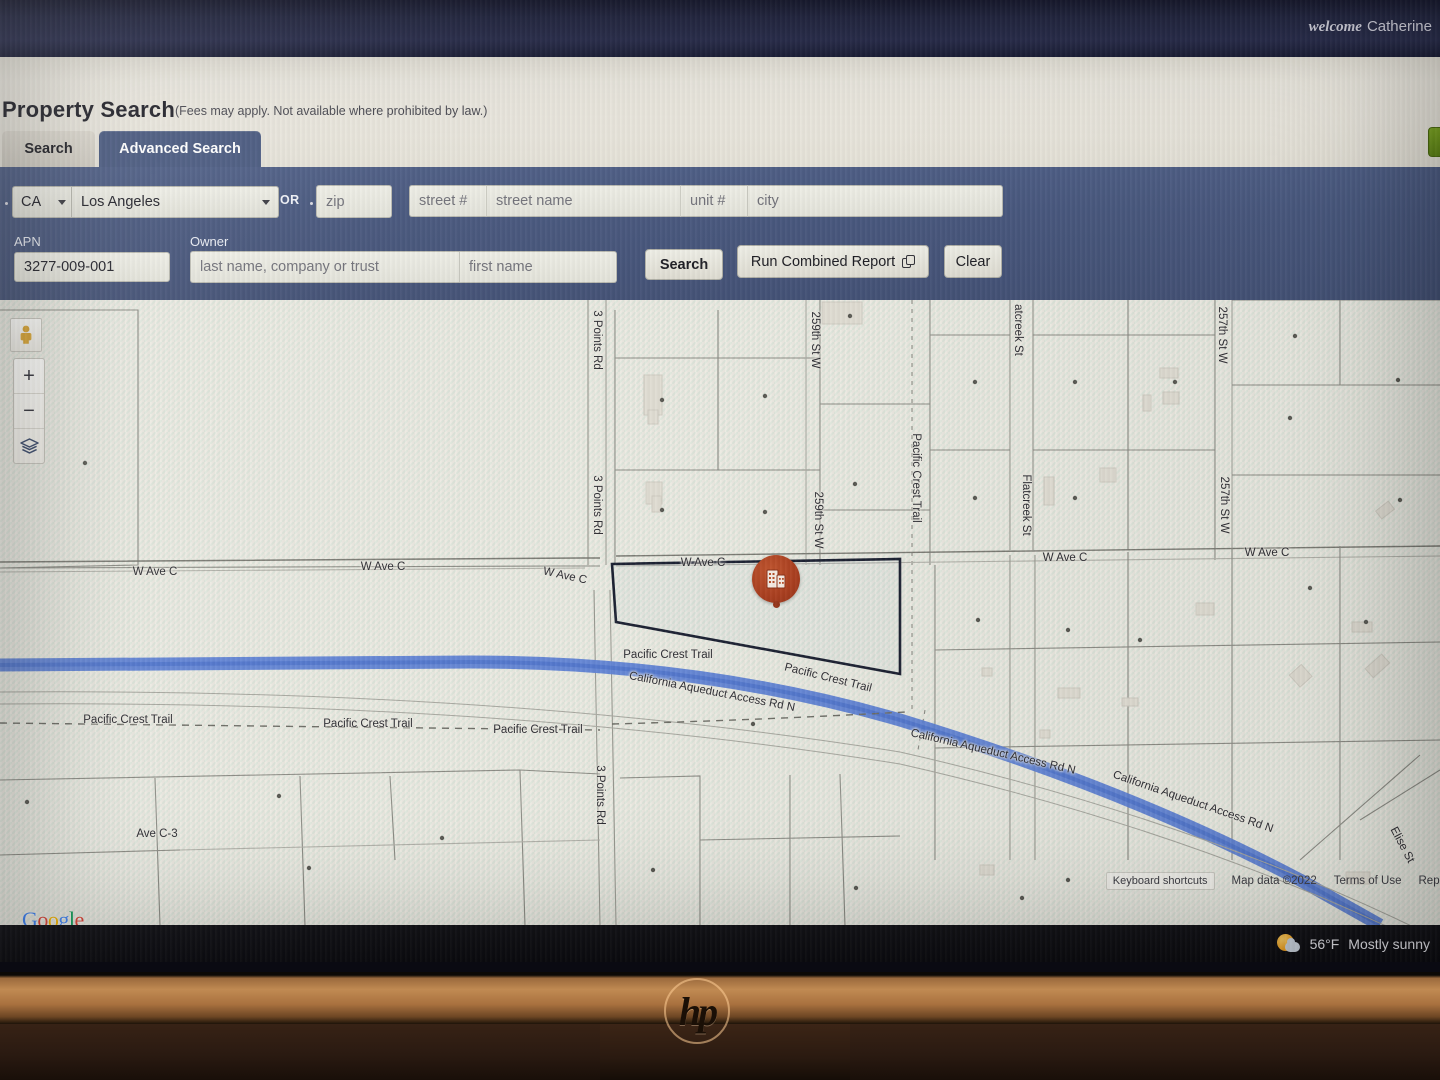  What do you see at coordinates (30, 916) in the screenshot?
I see `google-logo-letter: G` at bounding box center [30, 916].